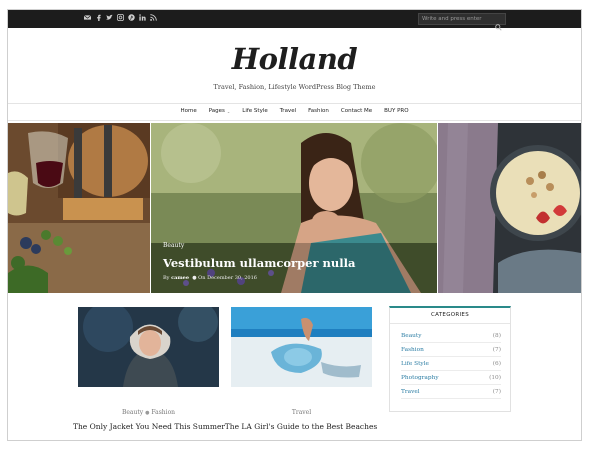 The height and width of the screenshot is (449, 590). I want to click on nav-item-fashion: Fashion, so click(318, 111).